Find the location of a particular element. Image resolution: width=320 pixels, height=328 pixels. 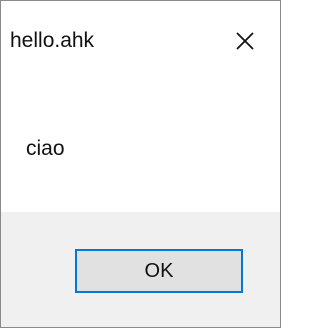

ok-button: OK is located at coordinates (159, 271).